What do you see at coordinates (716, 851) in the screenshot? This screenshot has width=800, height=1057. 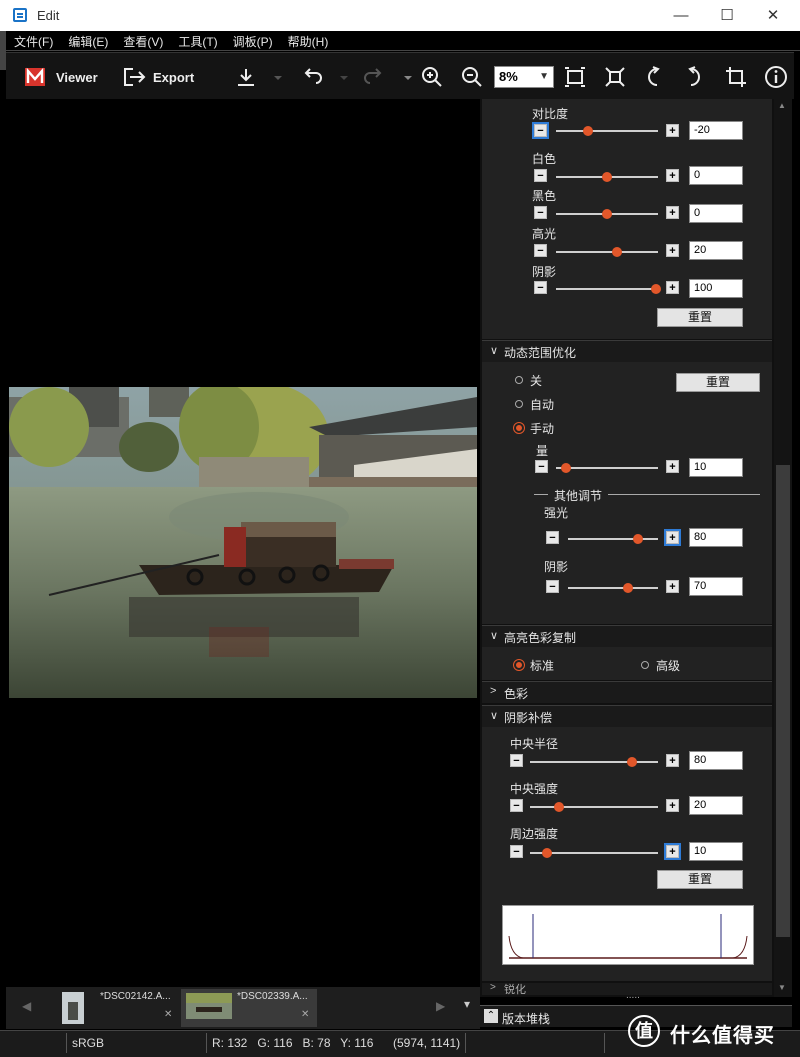 I see `edge-strength-value-field: 10` at bounding box center [716, 851].